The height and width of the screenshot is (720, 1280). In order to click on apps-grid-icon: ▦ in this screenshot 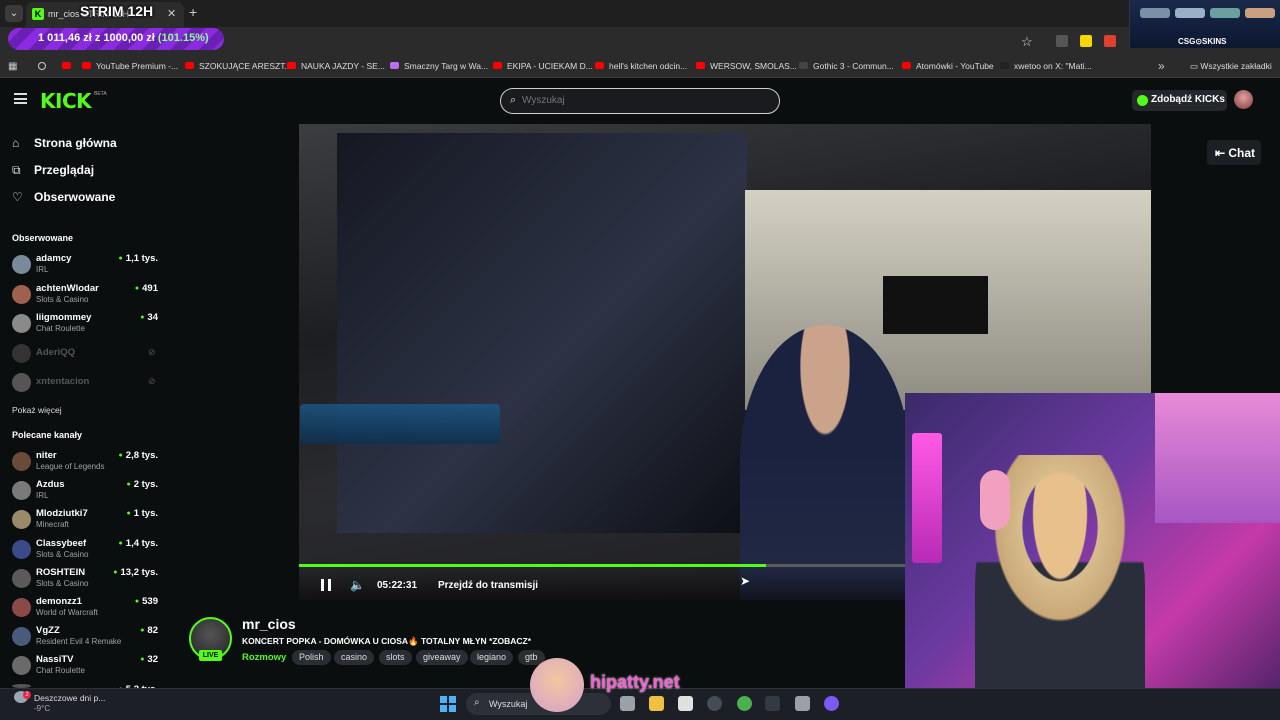, I will do `click(12, 66)`.